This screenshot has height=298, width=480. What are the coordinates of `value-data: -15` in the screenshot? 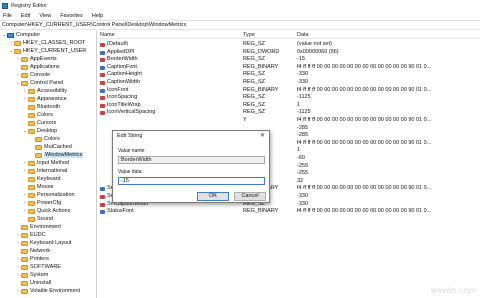 It's located at (301, 59).